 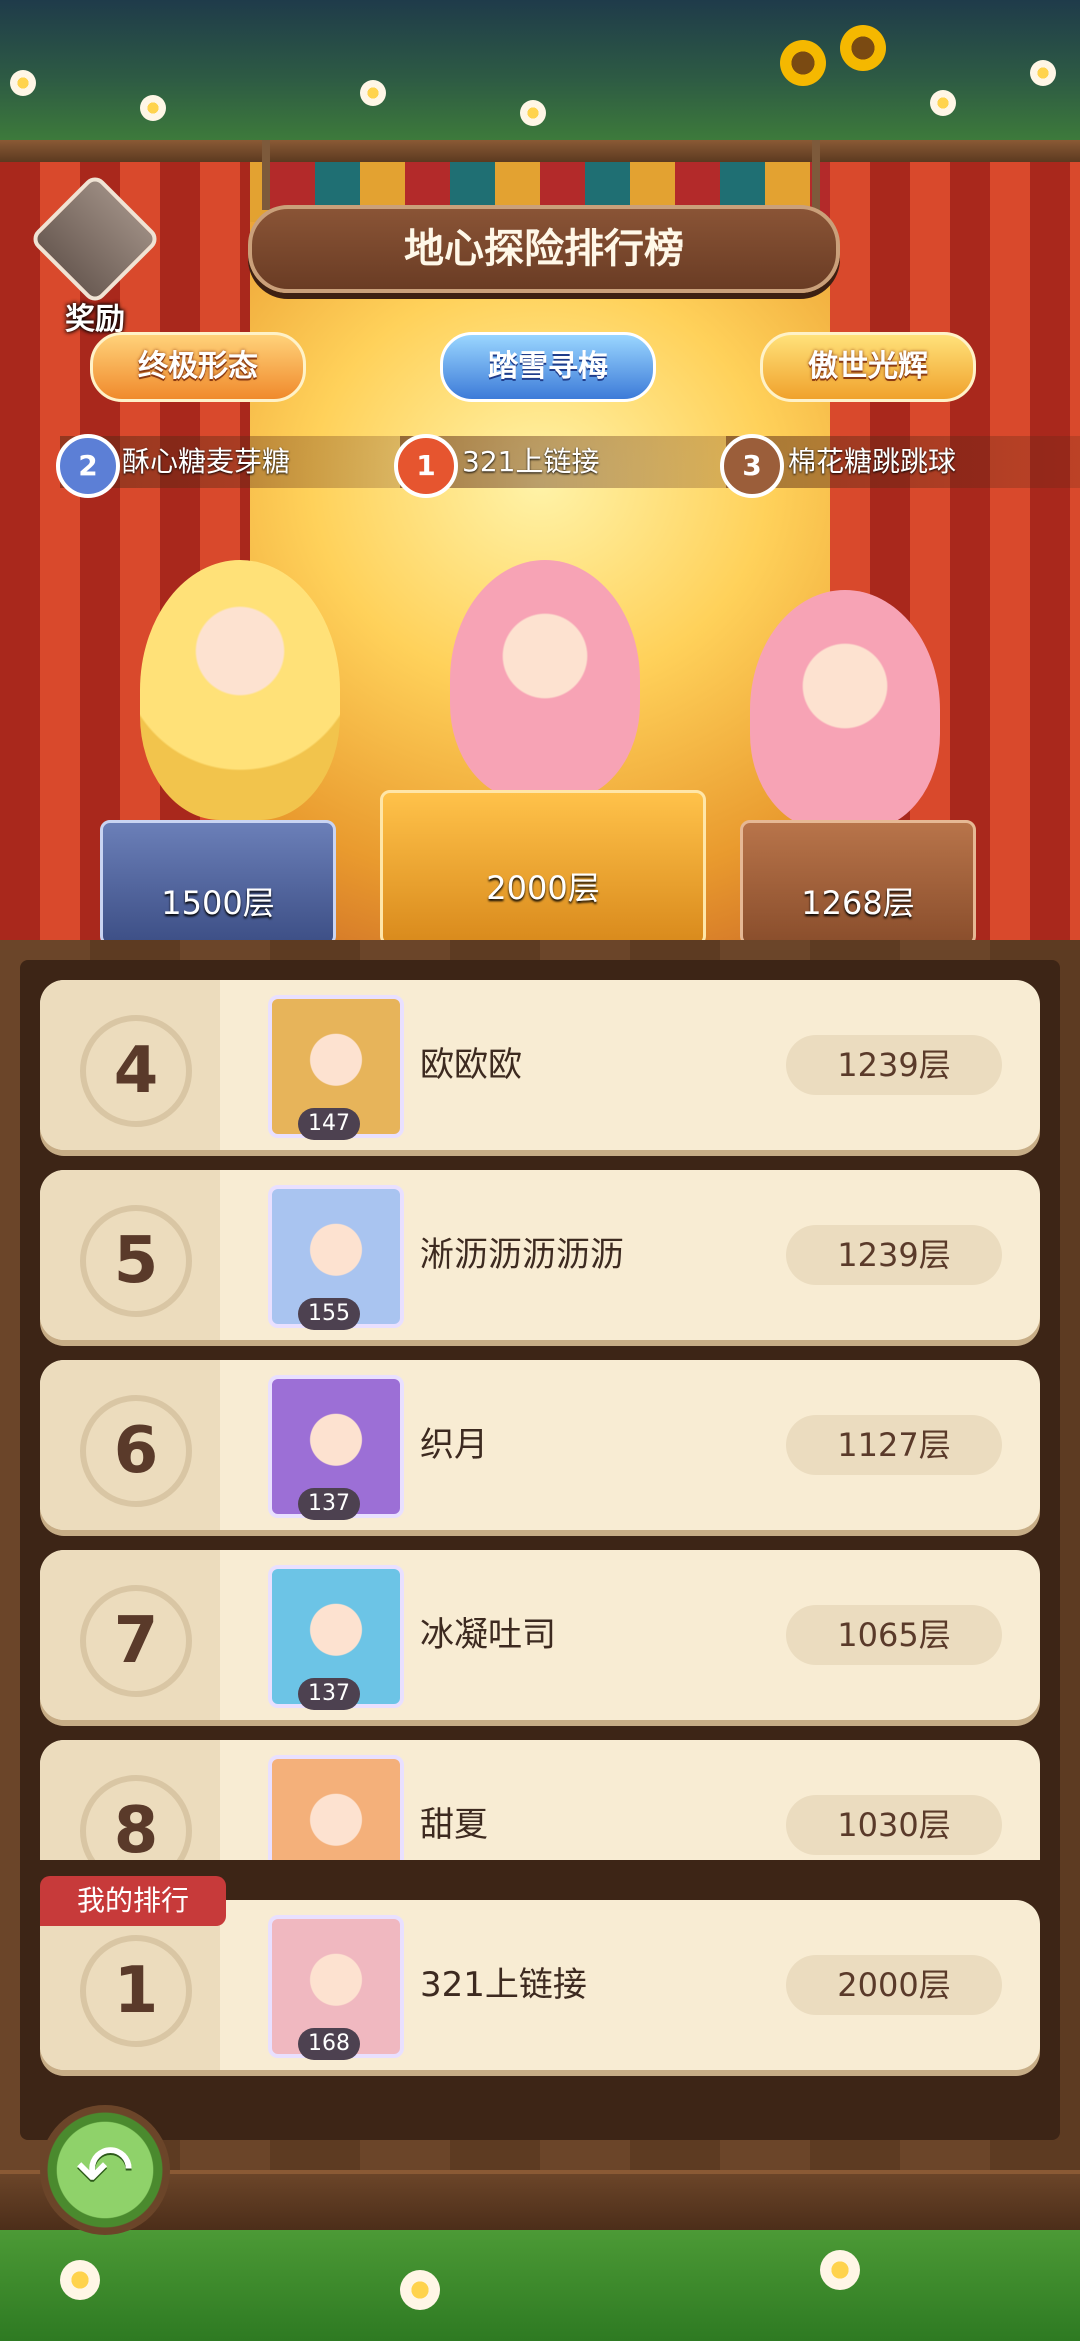 What do you see at coordinates (136, 1261) in the screenshot?
I see `rank-number: 5` at bounding box center [136, 1261].